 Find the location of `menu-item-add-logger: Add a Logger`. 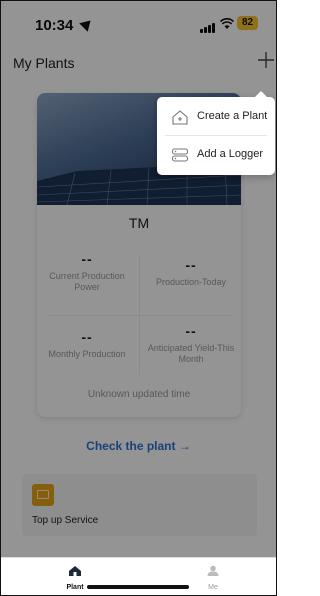

menu-item-add-logger: Add a Logger is located at coordinates (216, 155).